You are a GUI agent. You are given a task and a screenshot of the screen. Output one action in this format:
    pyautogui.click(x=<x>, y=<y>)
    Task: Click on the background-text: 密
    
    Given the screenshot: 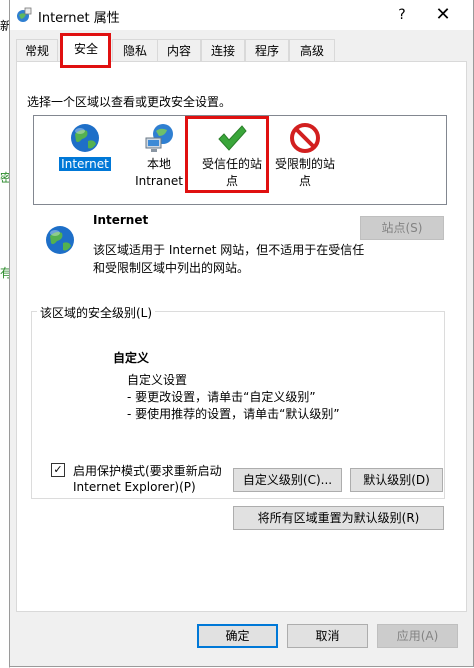 What is the action you would take?
    pyautogui.click(x=4, y=178)
    